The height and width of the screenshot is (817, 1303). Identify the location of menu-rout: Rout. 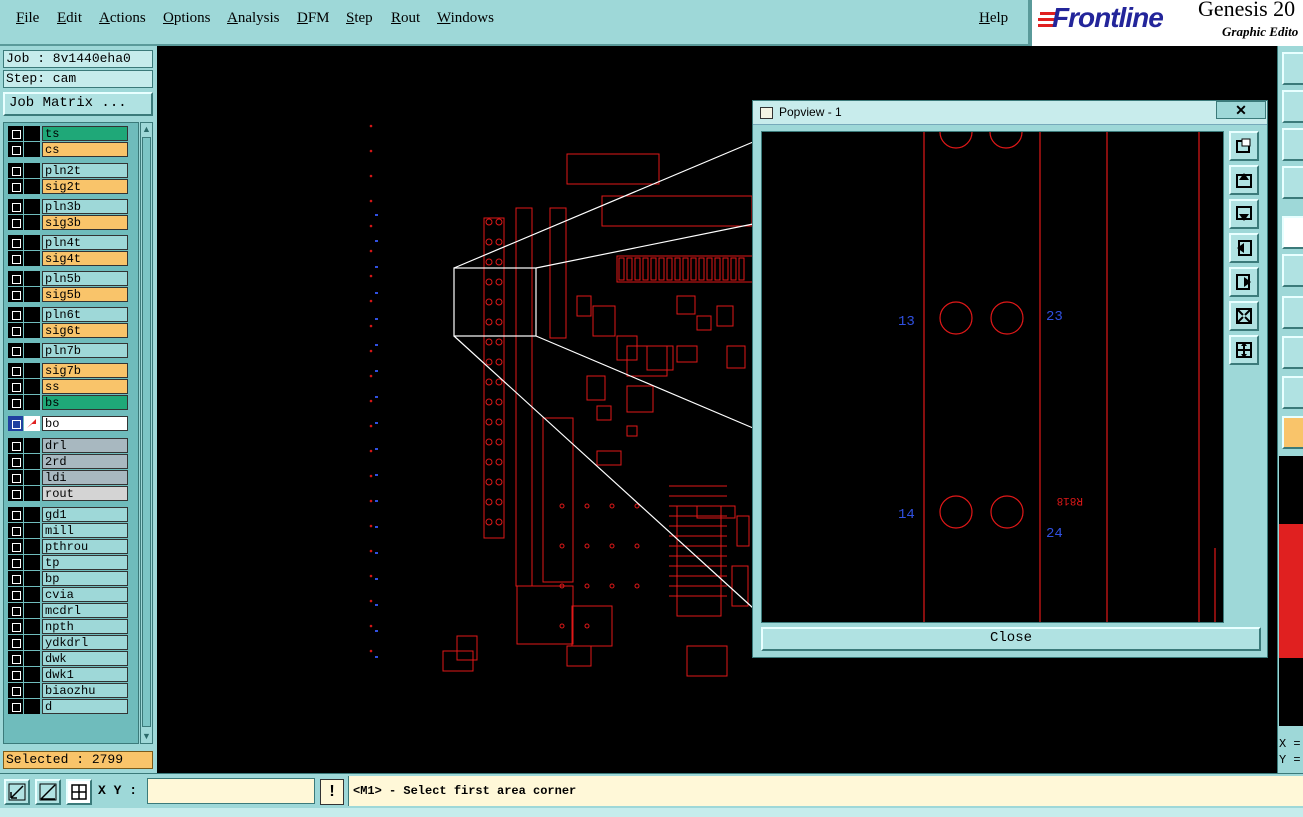
(405, 18).